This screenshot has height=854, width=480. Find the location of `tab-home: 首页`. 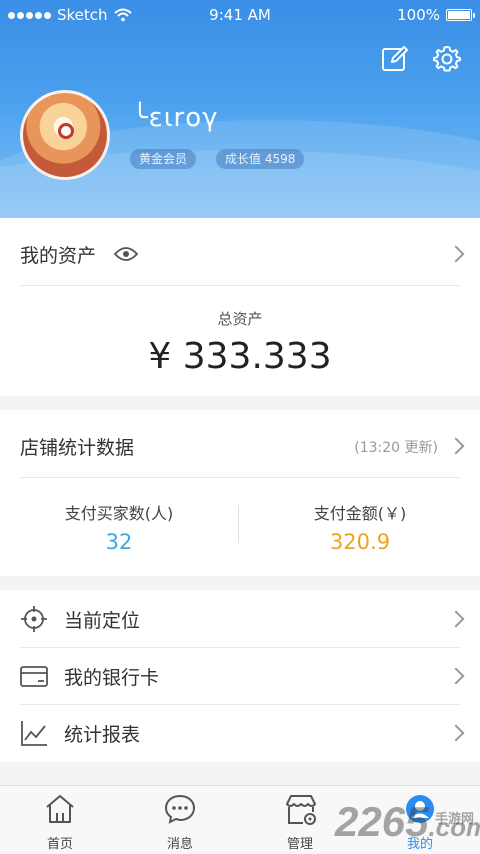

tab-home: 首页 is located at coordinates (60, 820).